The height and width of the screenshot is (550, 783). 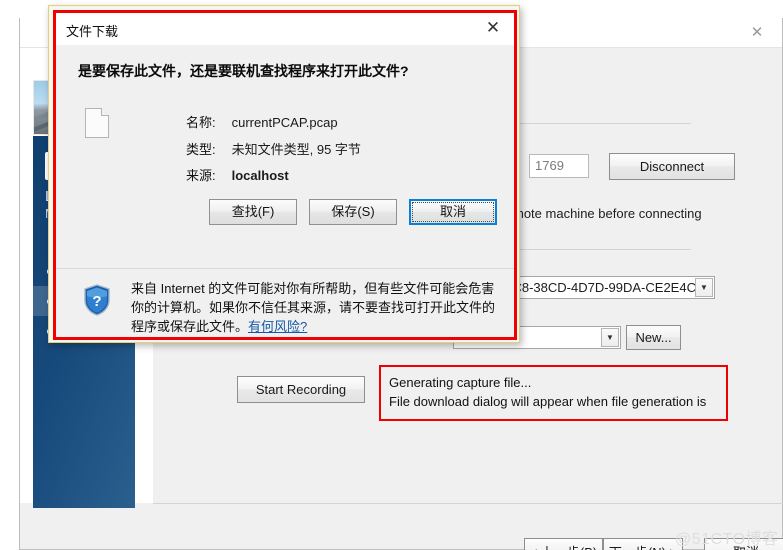 I want to click on dialog-titlebar: 文件下载 ✕, so click(x=285, y=29).